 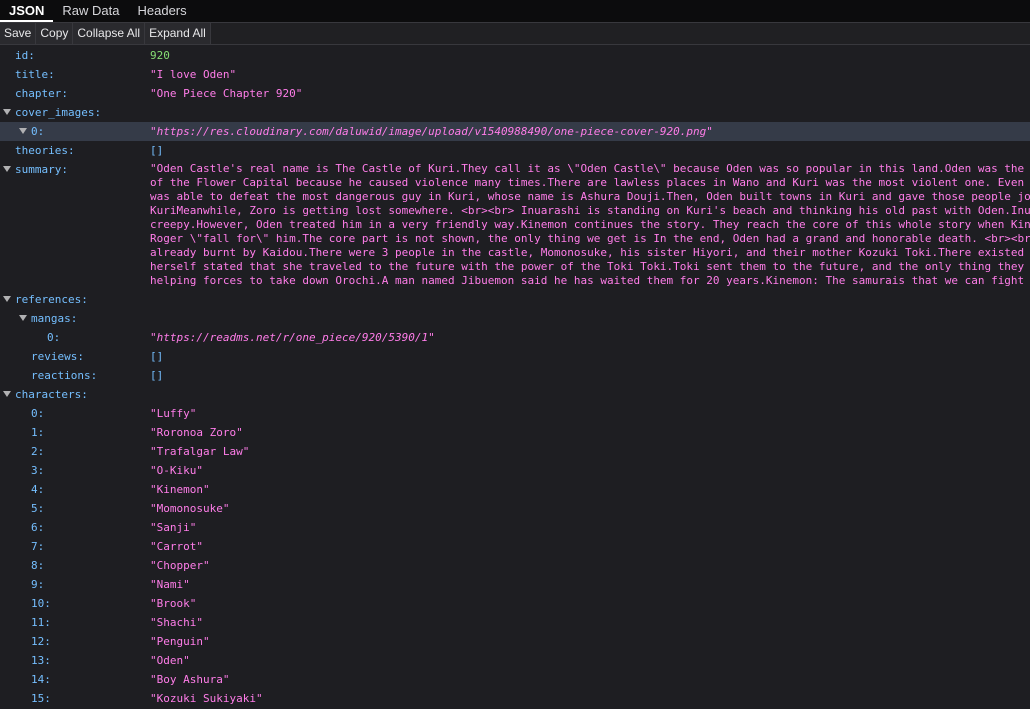 I want to click on json-key: 4:, so click(x=38, y=489).